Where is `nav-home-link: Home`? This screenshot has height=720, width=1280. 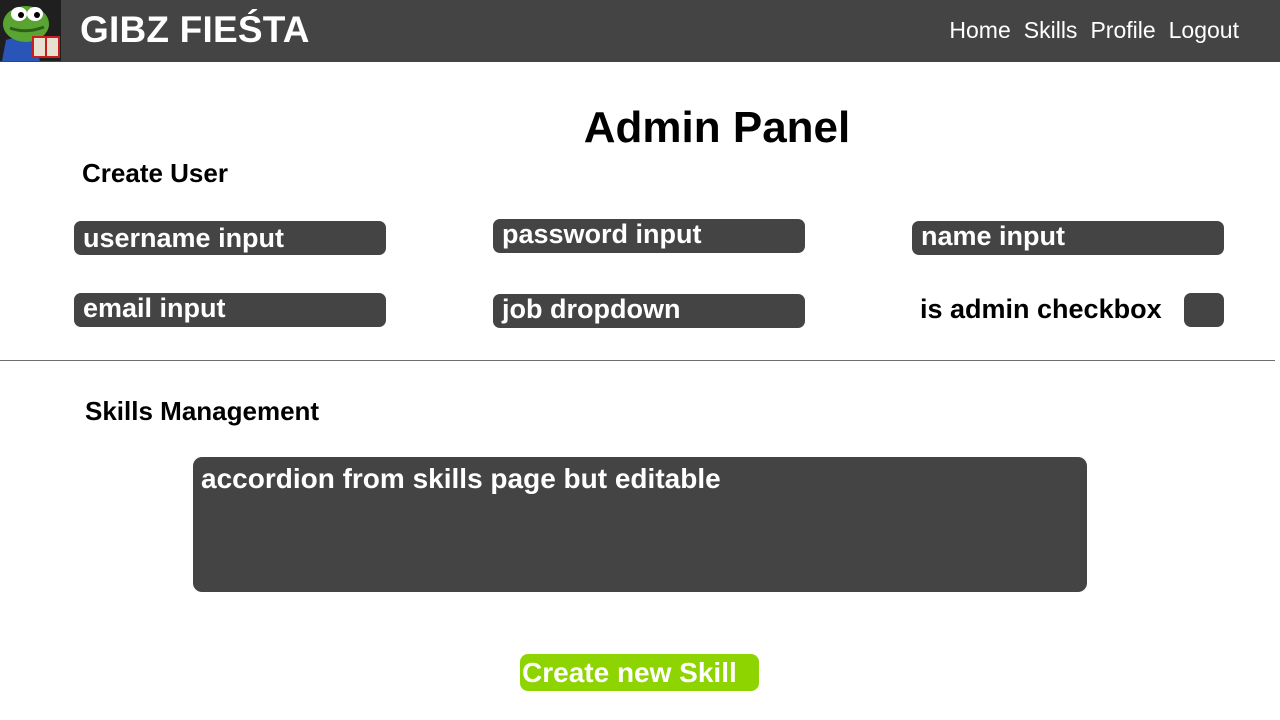 nav-home-link: Home is located at coordinates (979, 30).